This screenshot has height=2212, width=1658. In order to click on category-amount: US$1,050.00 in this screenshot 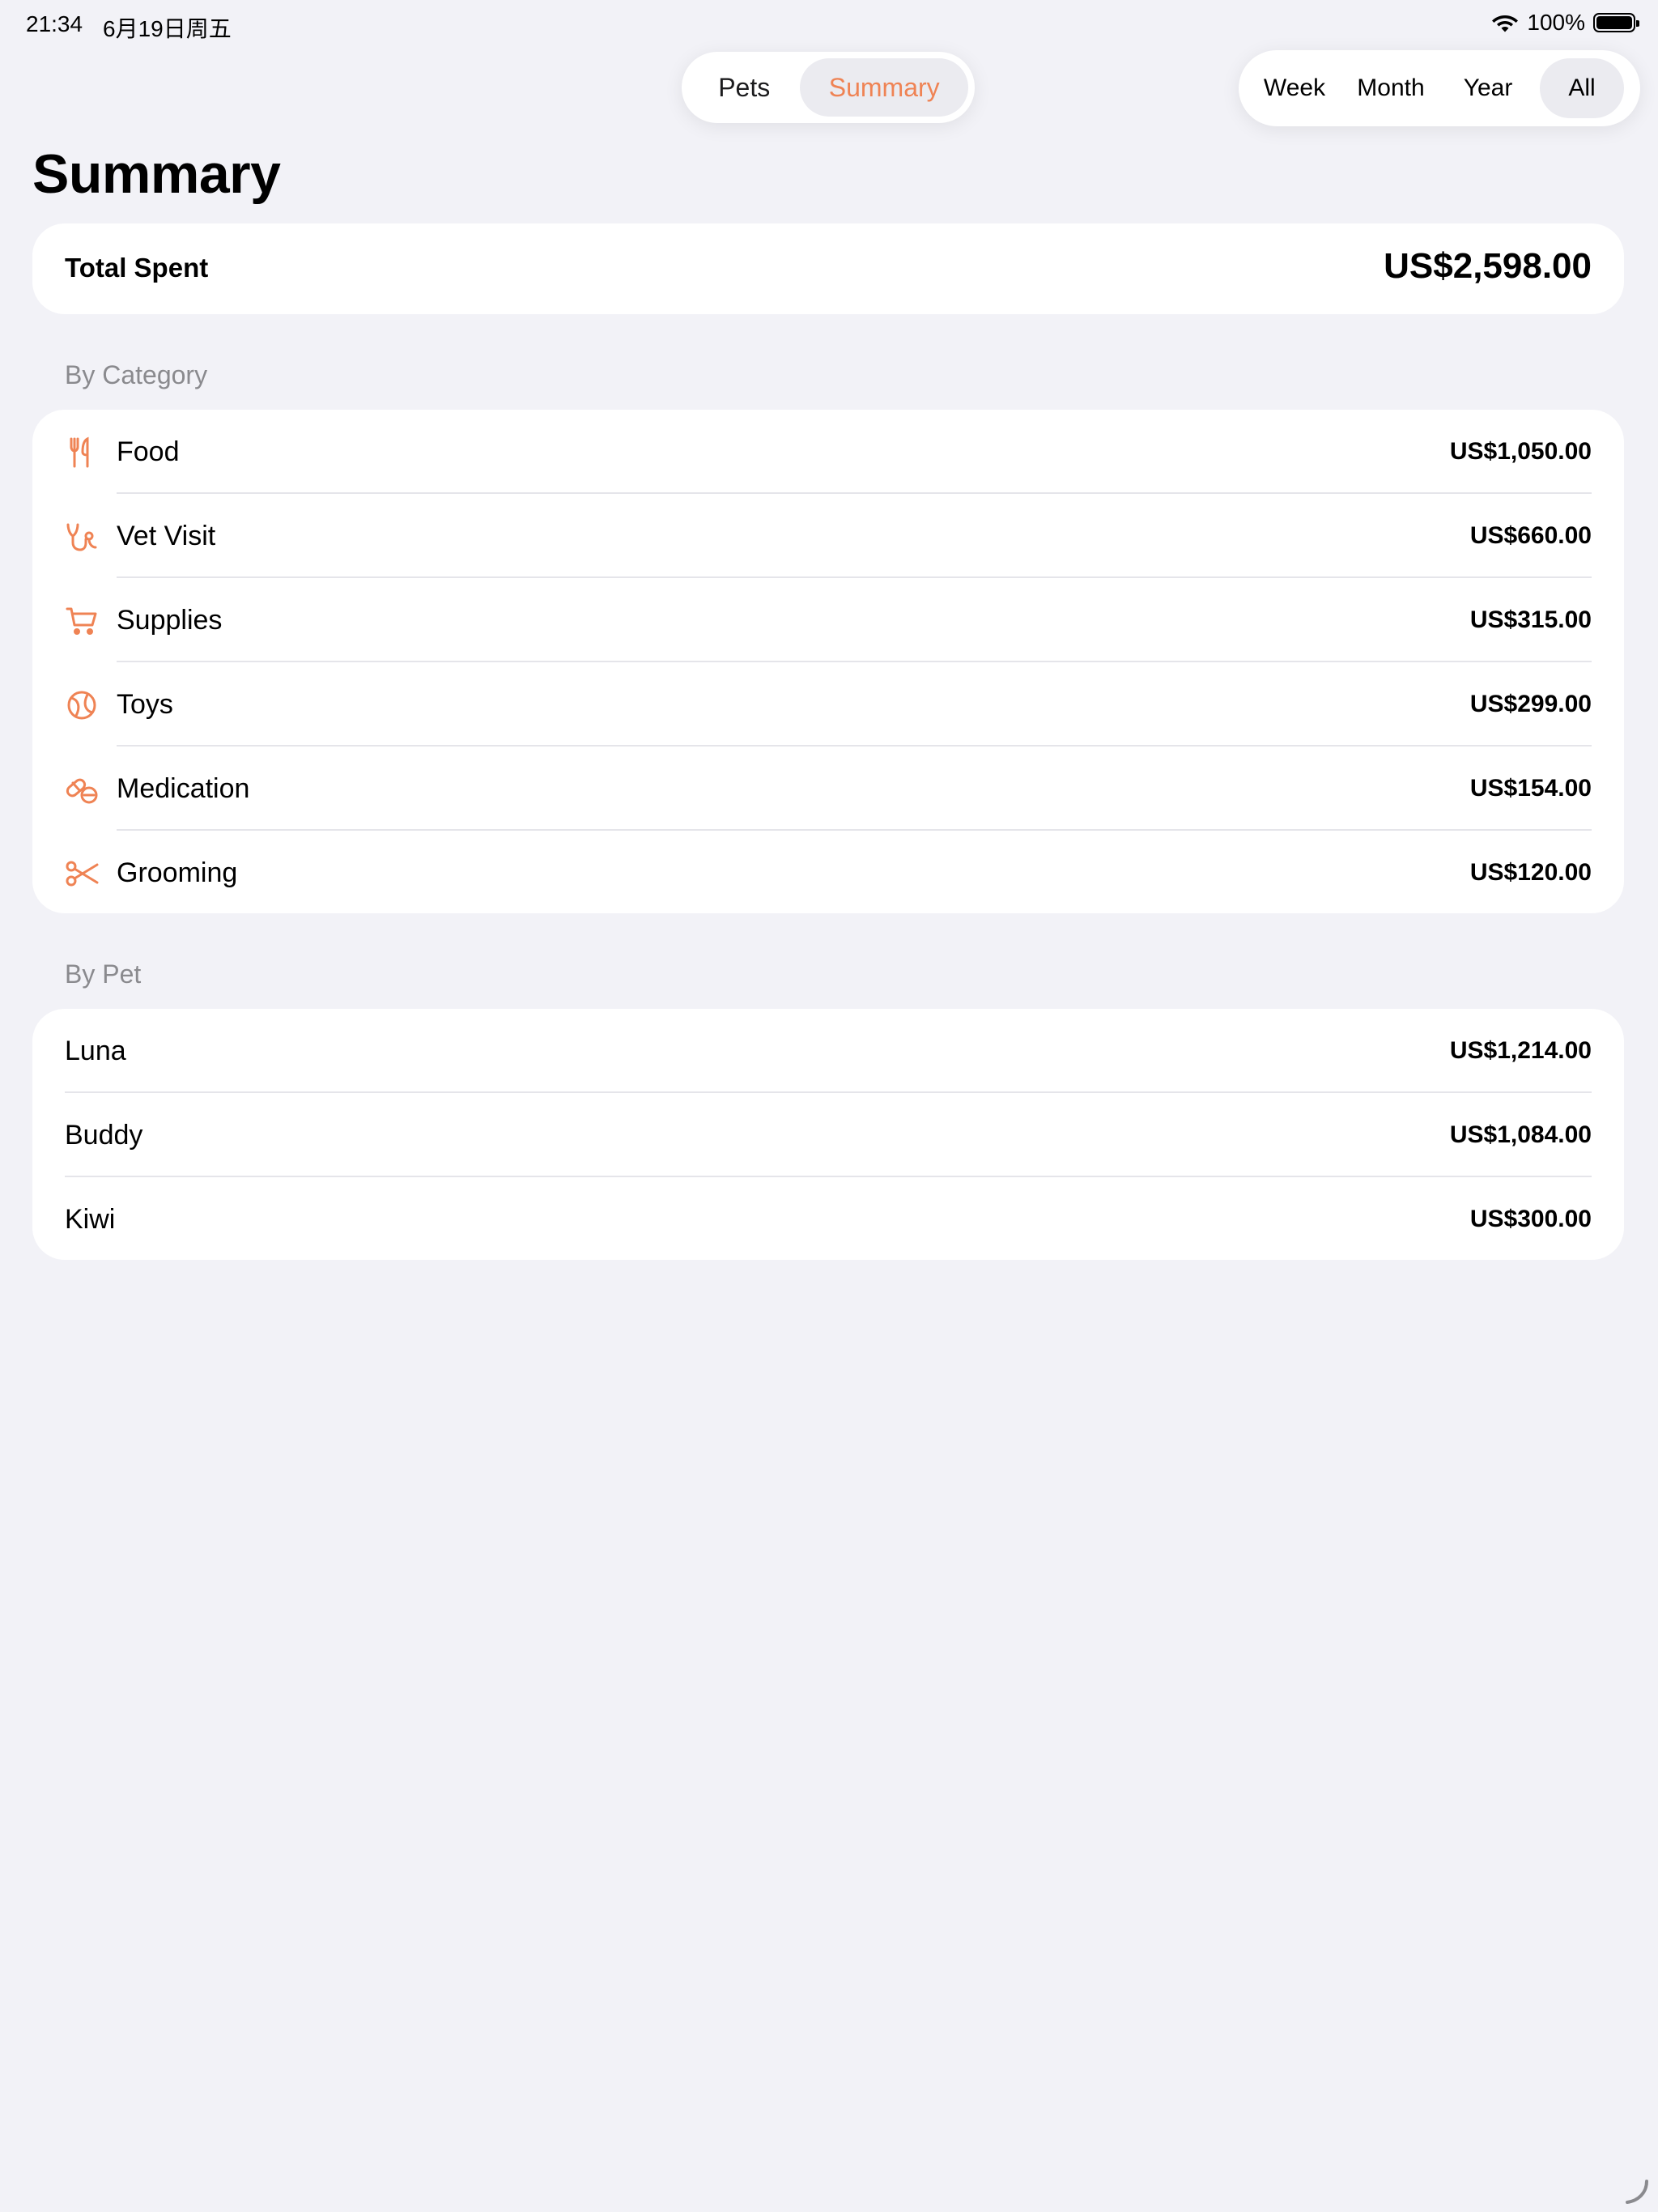, I will do `click(1520, 451)`.